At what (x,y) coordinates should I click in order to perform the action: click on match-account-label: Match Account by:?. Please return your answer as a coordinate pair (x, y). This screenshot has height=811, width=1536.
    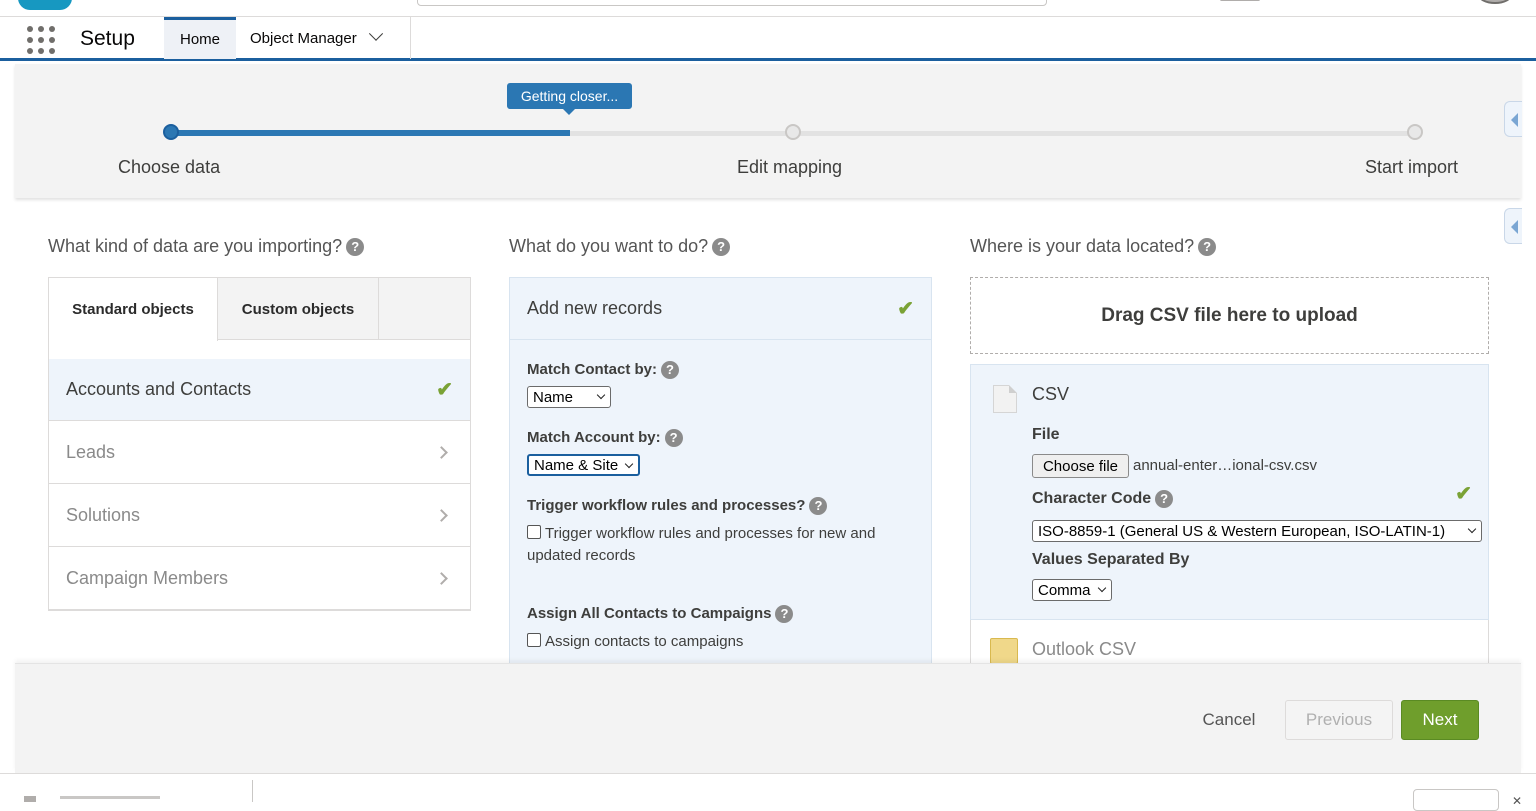
    Looking at the image, I should click on (605, 438).